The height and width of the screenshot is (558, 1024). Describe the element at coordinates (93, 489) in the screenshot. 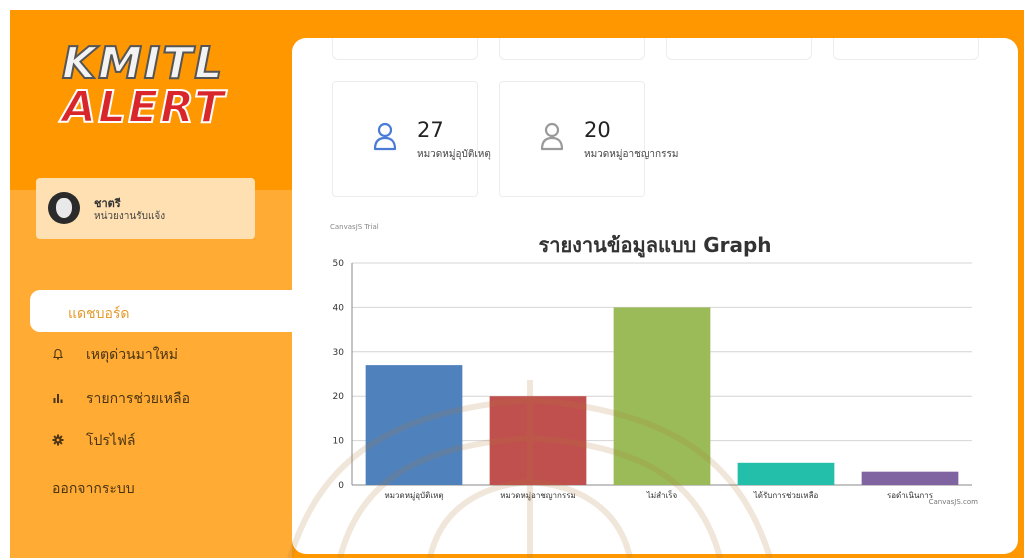

I see `logout-link: ออกจากระบบ` at that location.